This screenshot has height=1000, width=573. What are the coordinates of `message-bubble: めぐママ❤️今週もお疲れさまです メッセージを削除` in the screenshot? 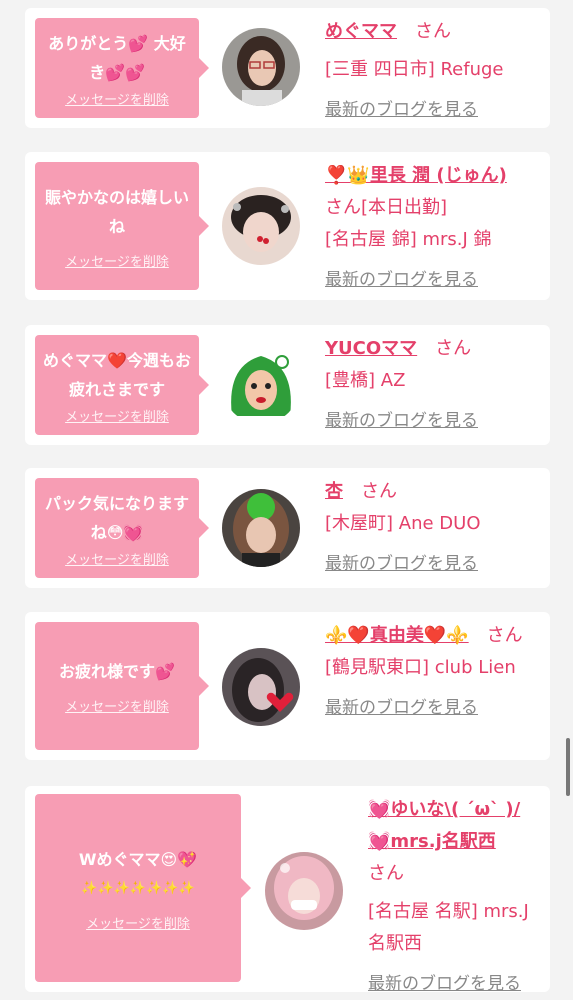 It's located at (122, 385).